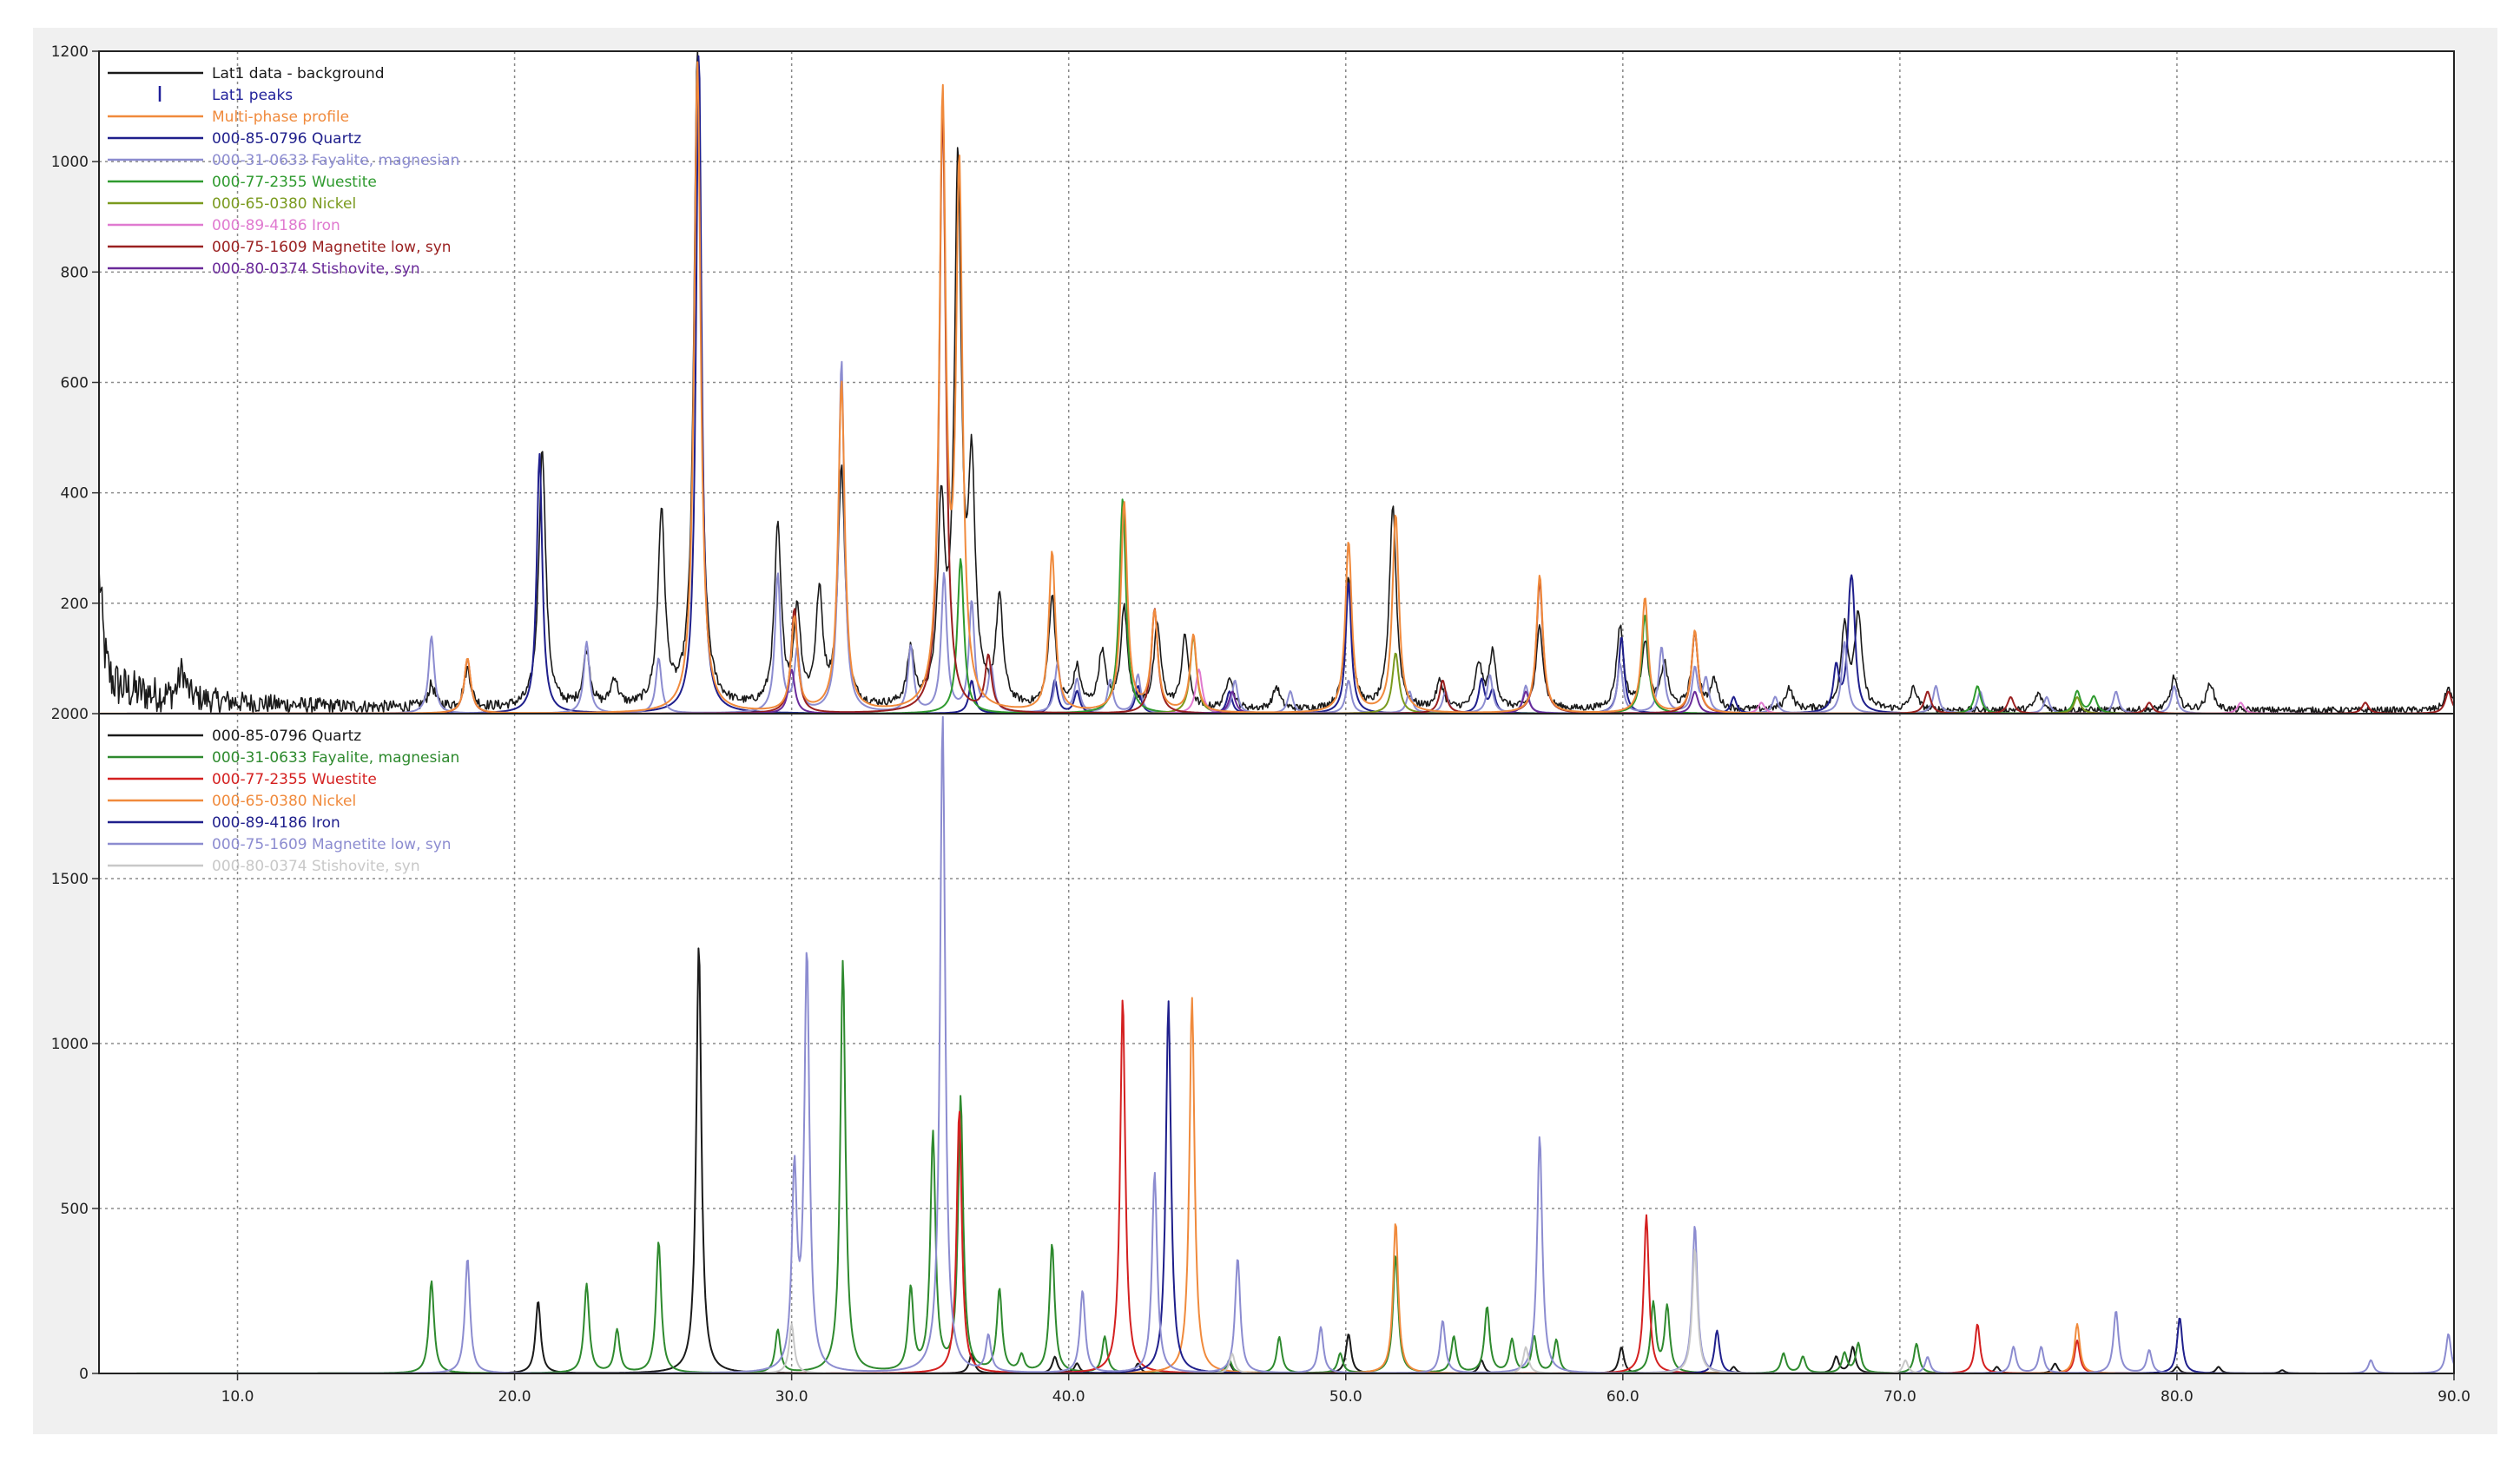  Describe the element at coordinates (2176, 1397) in the screenshot. I see `x-tick-label: 80.0` at that location.